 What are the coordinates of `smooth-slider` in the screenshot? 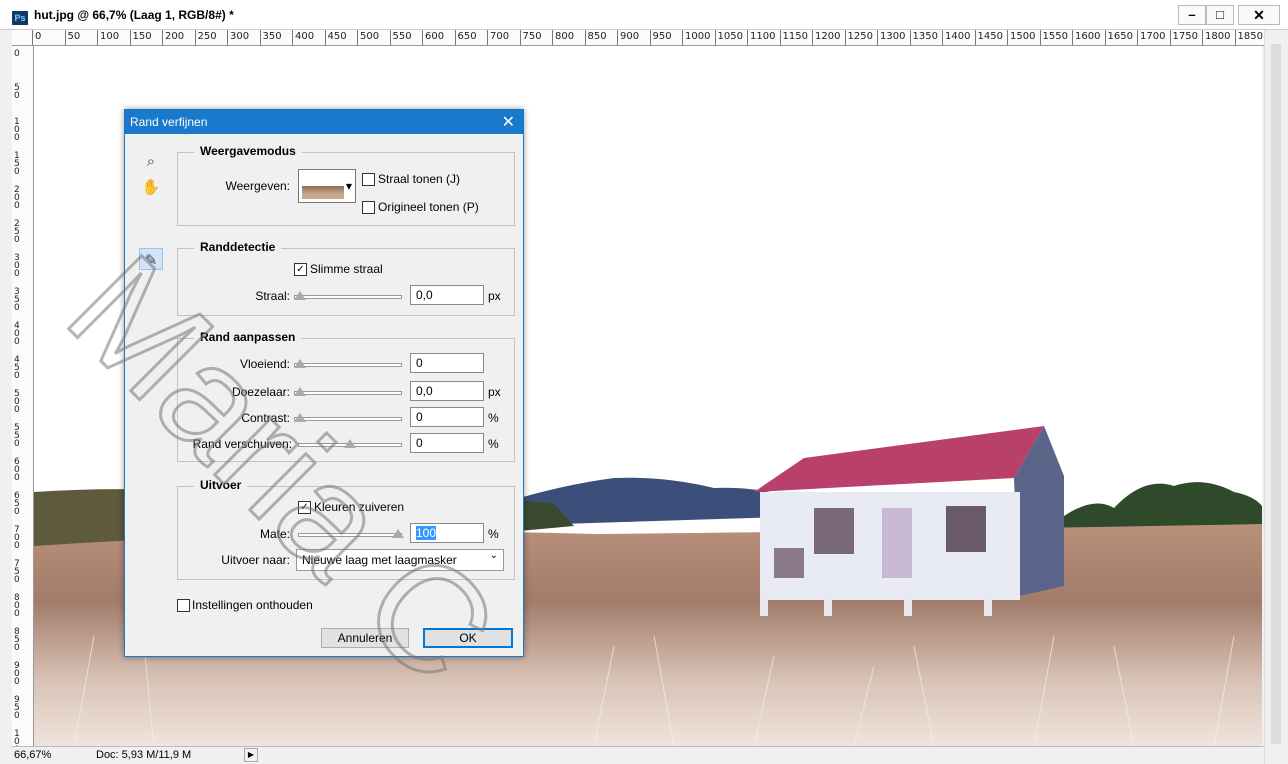 It's located at (348, 365).